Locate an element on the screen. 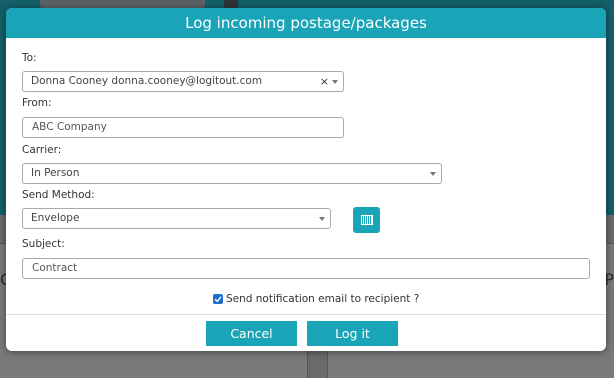 This screenshot has width=614, height=378. from-label: From: is located at coordinates (37, 103).